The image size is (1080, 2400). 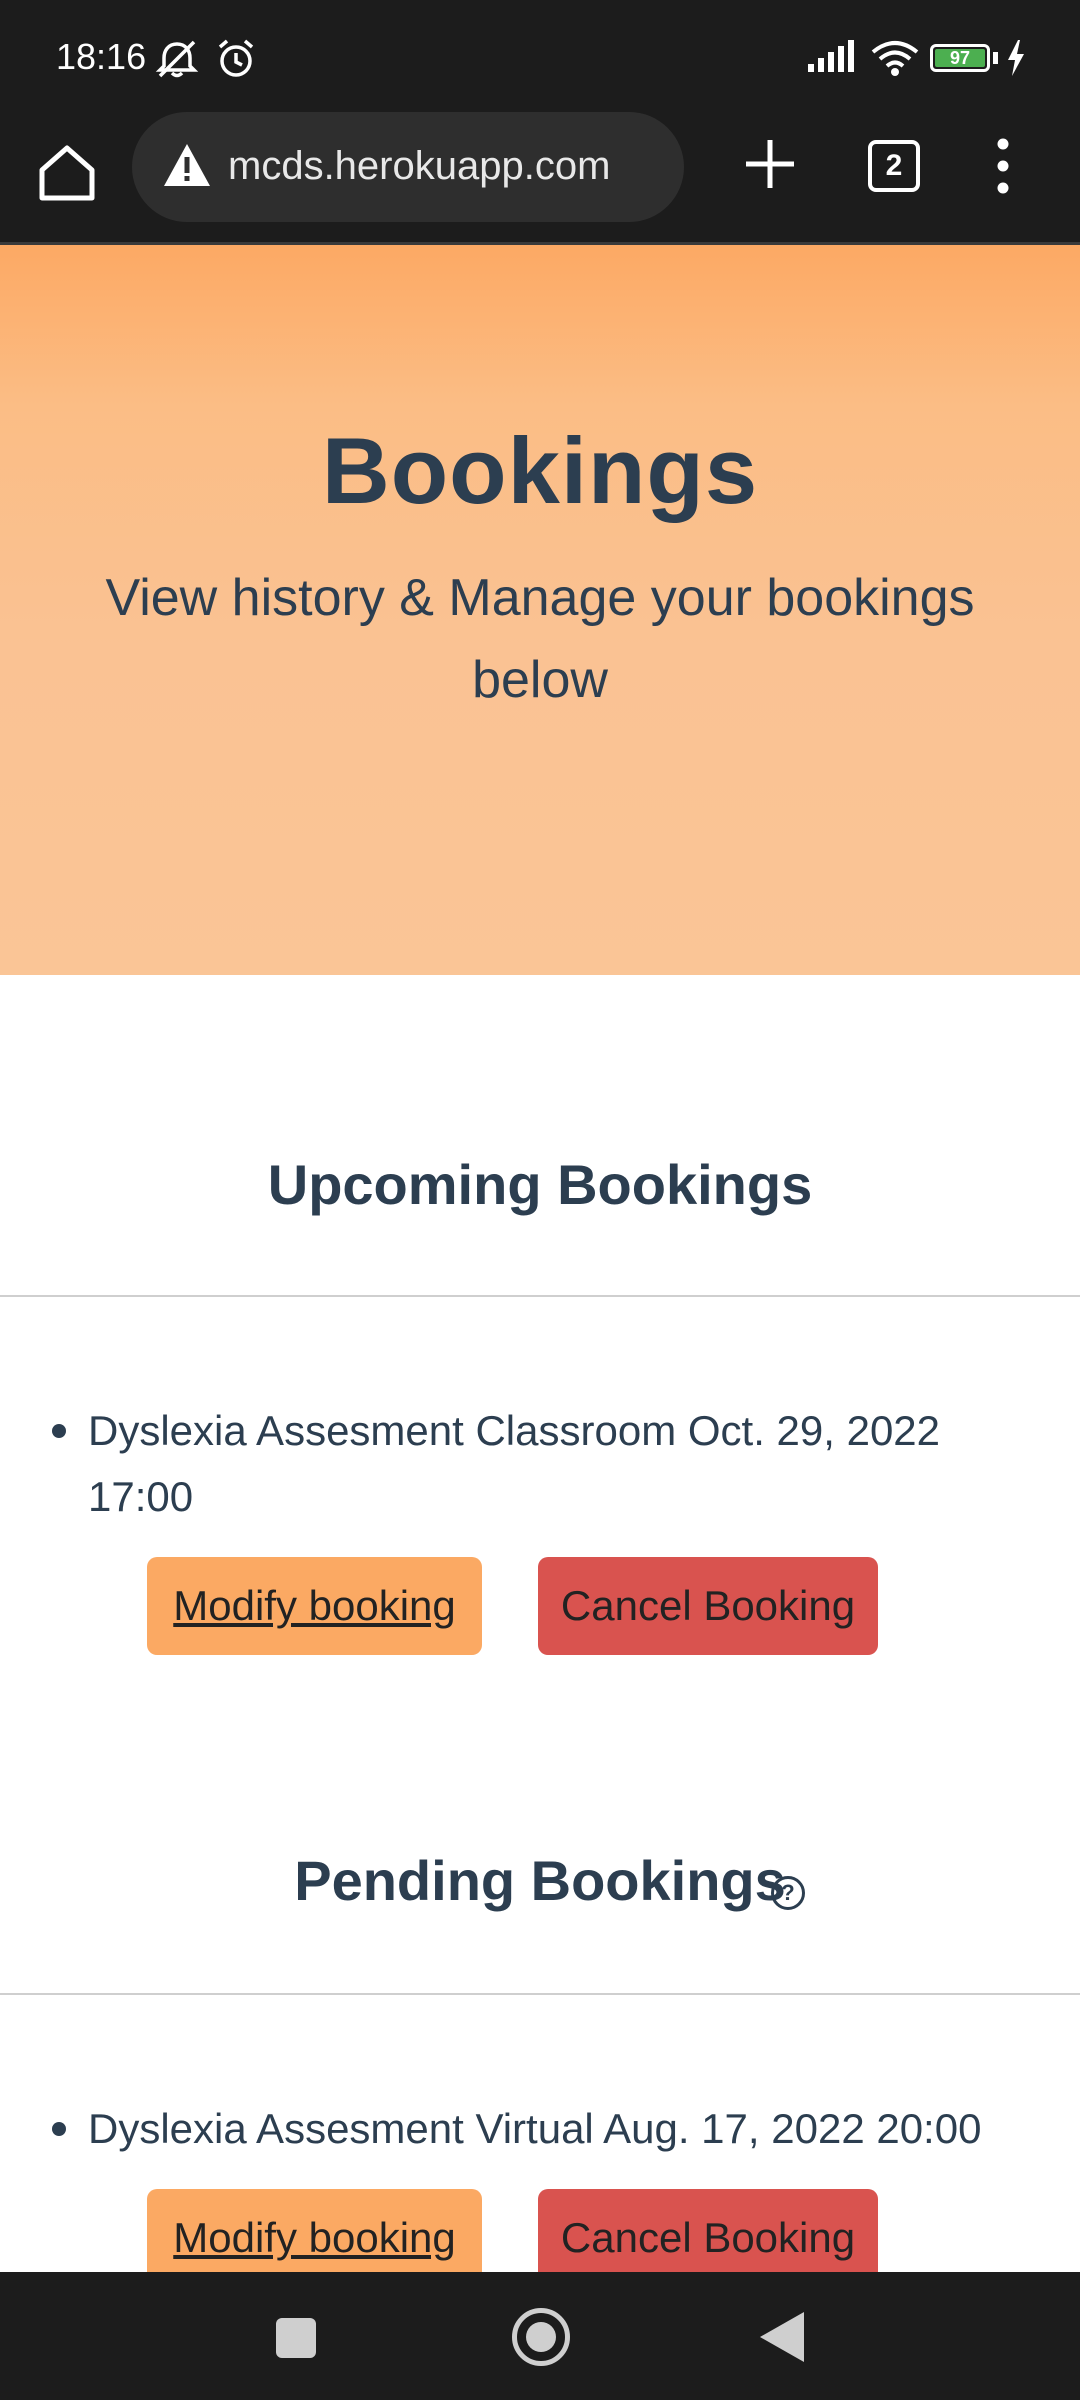 I want to click on battery-icon: 97, so click(x=960, y=58).